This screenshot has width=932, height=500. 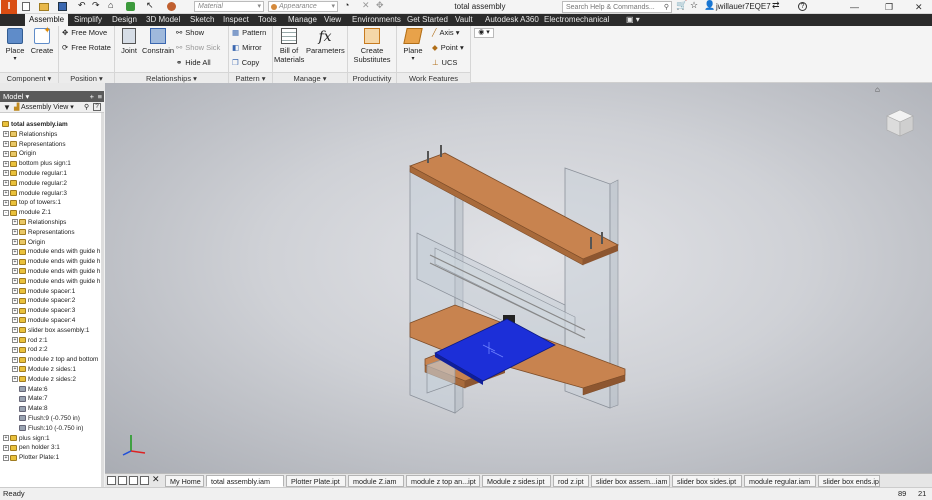 I want to click on user-icon: 👤, so click(x=709, y=5).